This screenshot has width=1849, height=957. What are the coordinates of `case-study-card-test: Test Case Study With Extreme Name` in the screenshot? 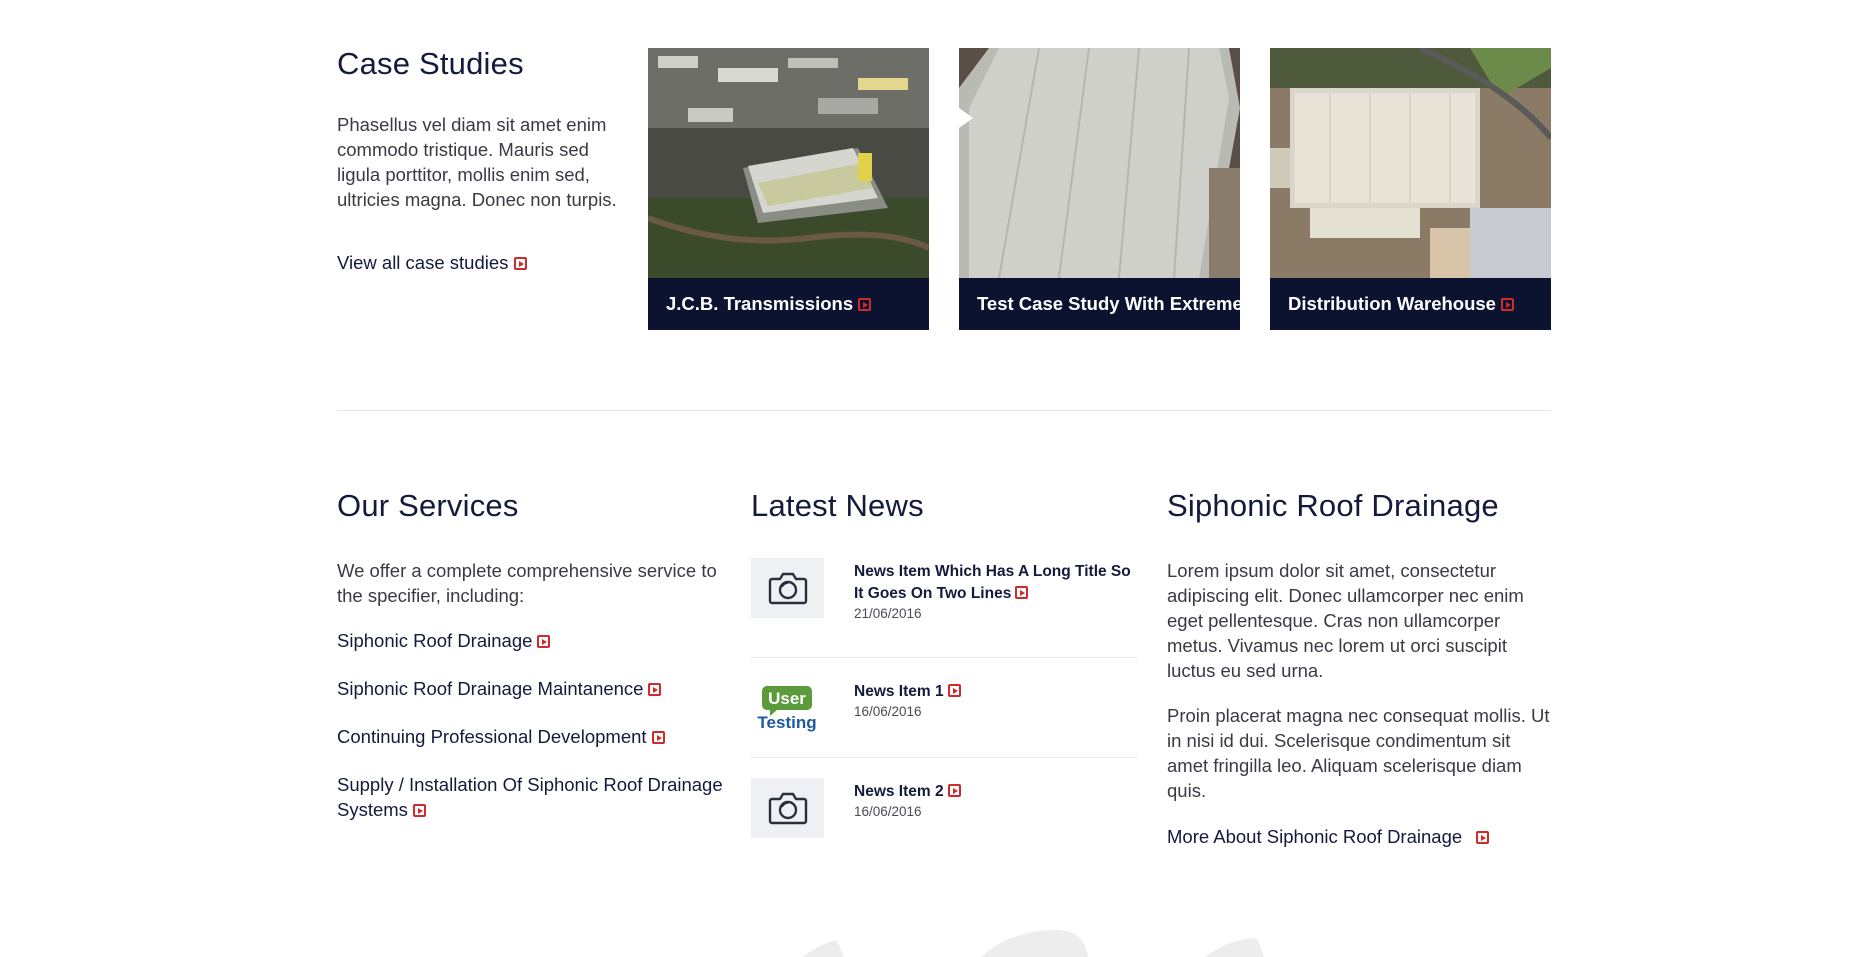 It's located at (1099, 189).